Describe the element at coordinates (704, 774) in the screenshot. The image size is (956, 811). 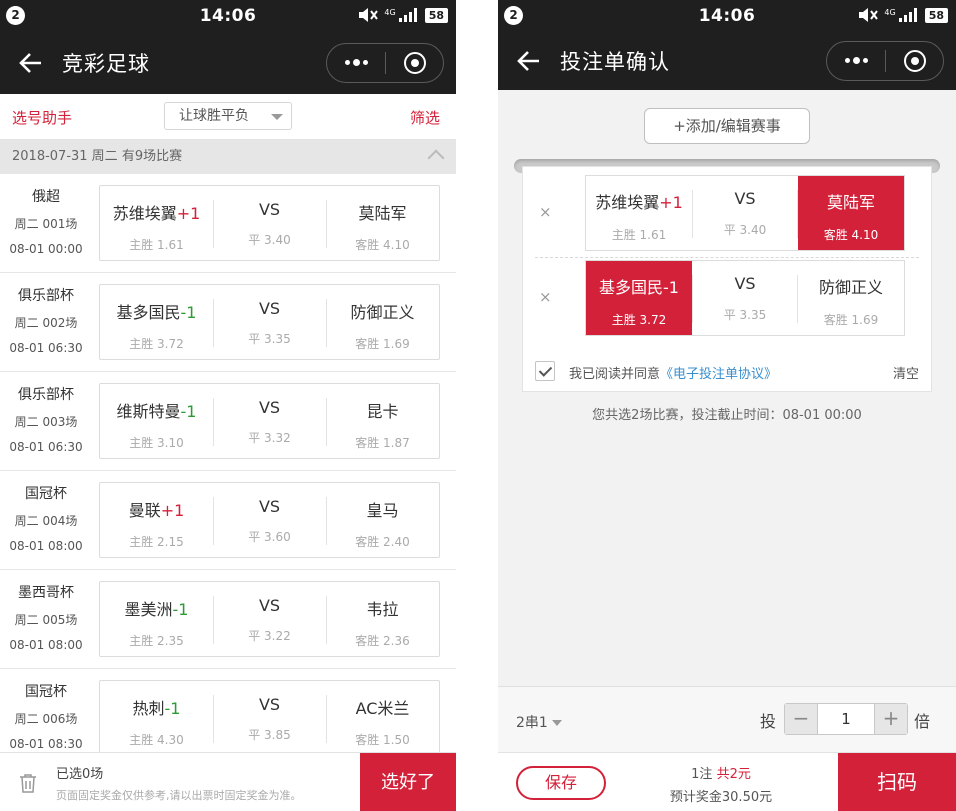
I see `bet-count-prefix: 1注` at that location.